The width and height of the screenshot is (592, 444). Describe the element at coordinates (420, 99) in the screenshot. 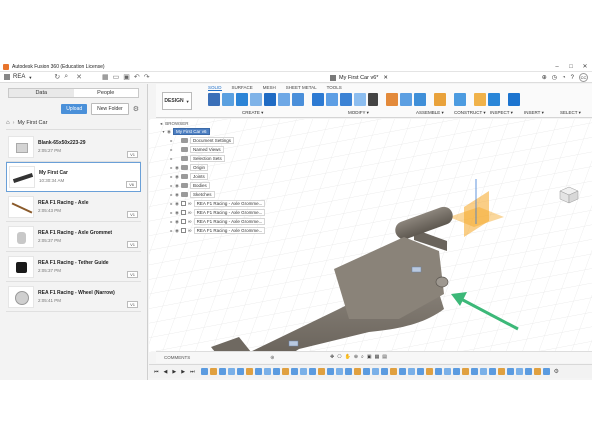

I see `rigid-group-icon` at that location.